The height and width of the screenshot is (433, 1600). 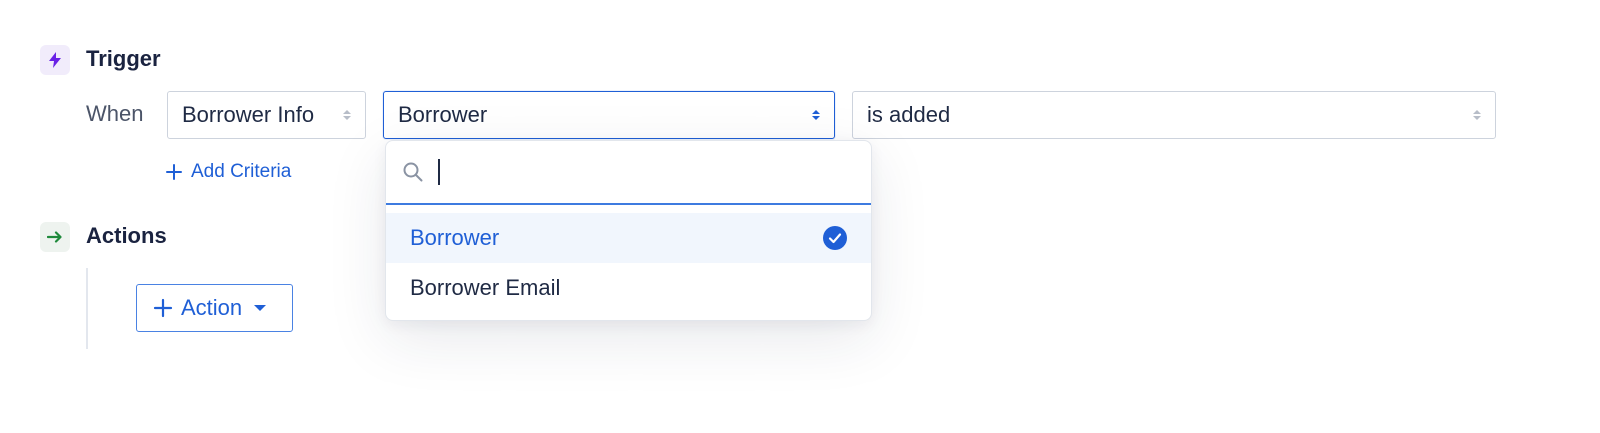 I want to click on add-criteria-button: Add Criteria, so click(x=228, y=172).